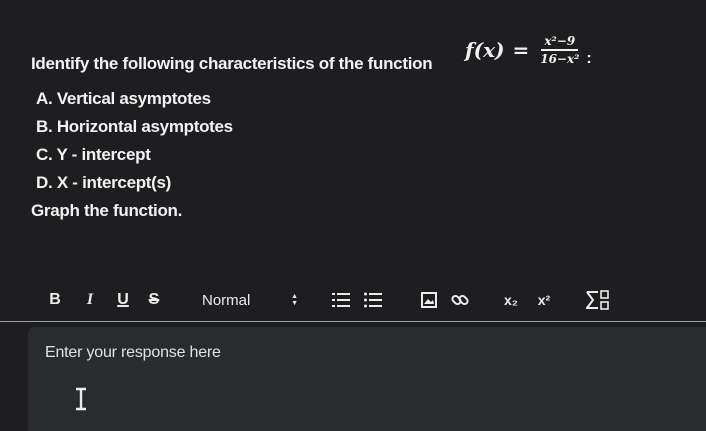 The width and height of the screenshot is (706, 431). I want to click on text-format-value: Normal, so click(226, 300).